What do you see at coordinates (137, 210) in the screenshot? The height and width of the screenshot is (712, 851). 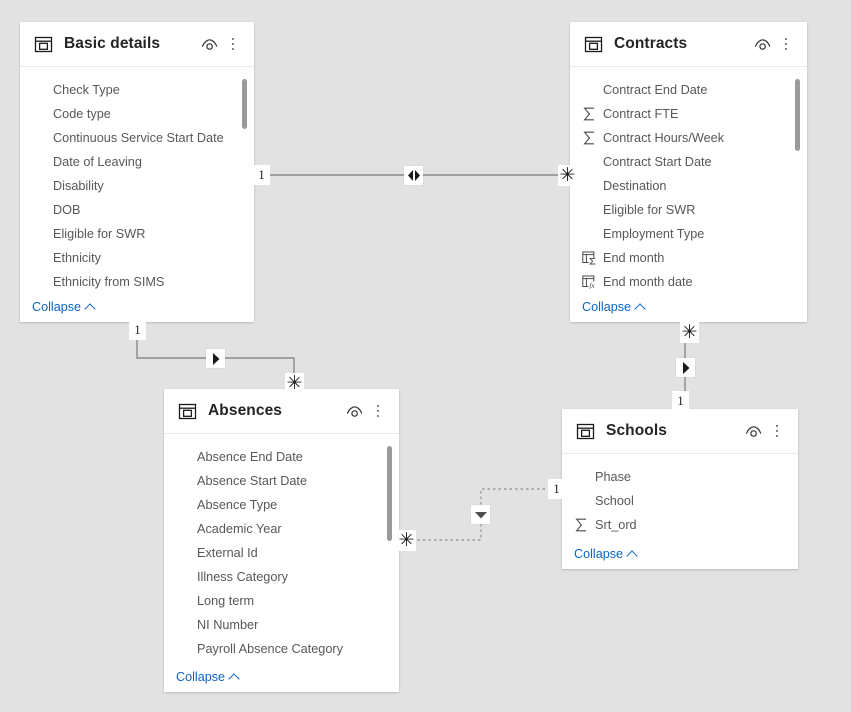 I see `field-row: DOB` at bounding box center [137, 210].